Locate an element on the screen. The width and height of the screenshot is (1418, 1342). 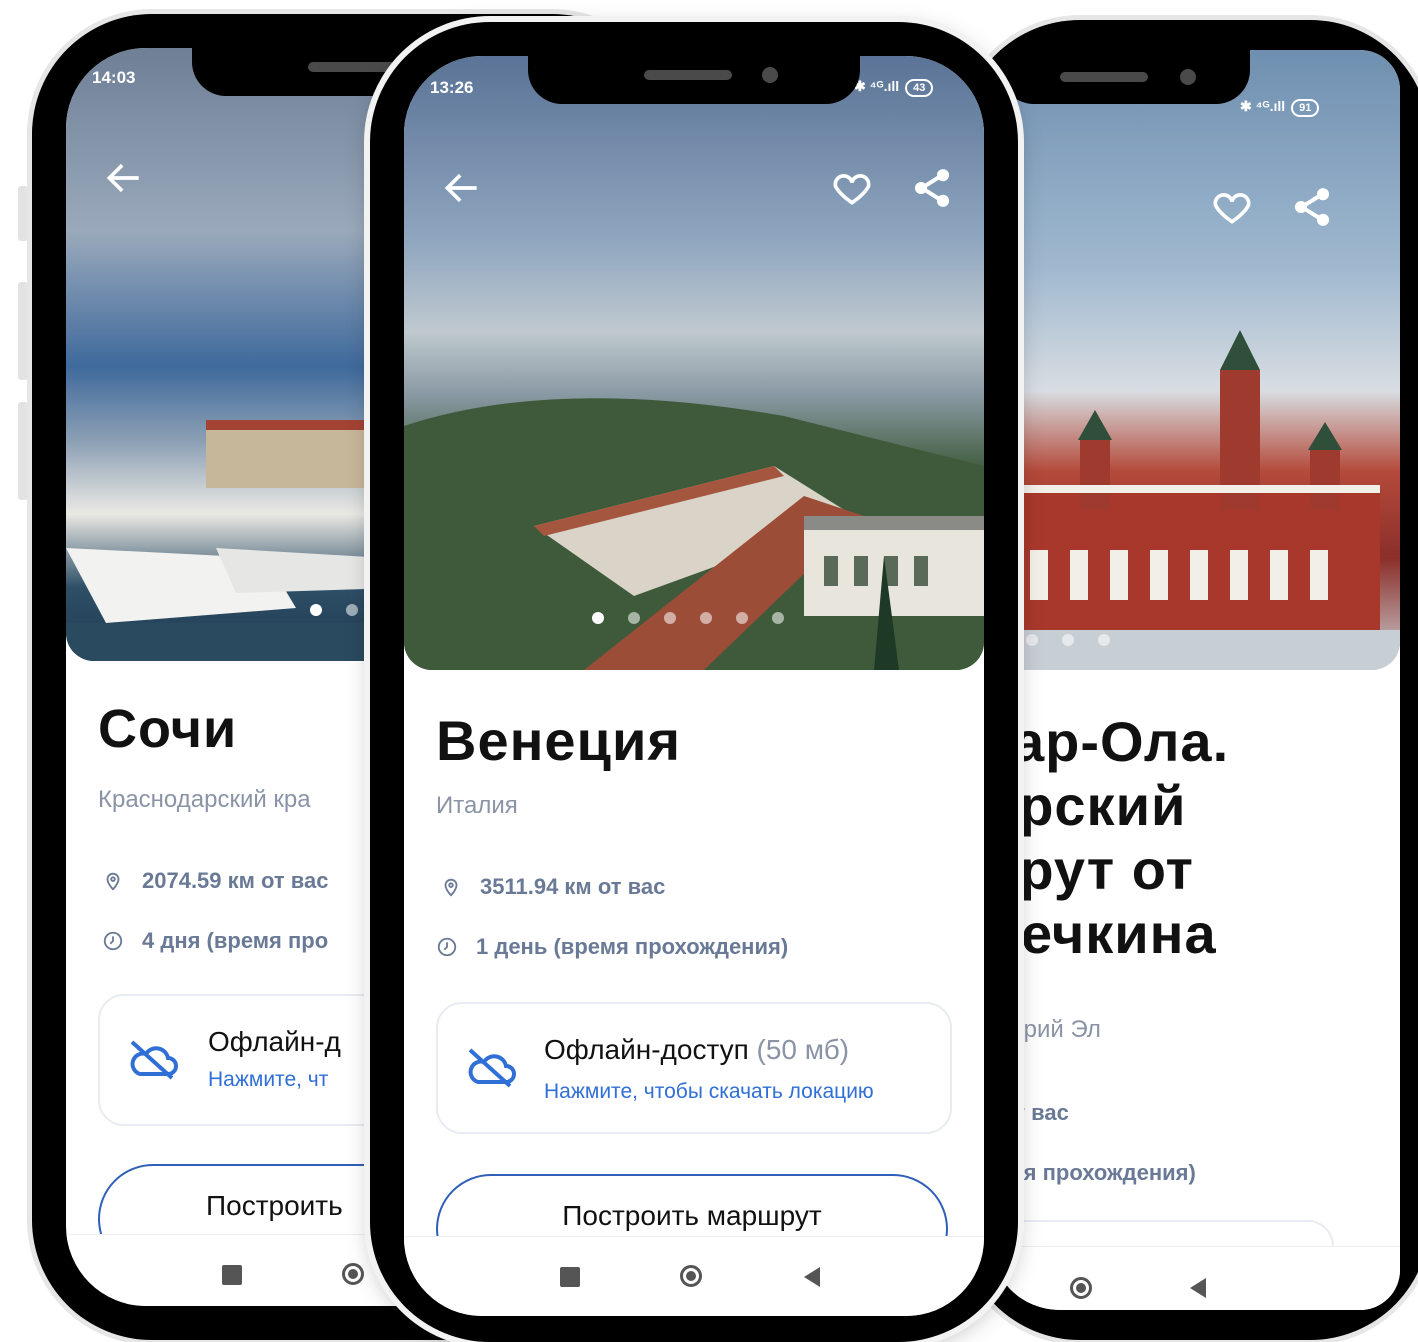
hero-photo-yoshkar-ola is located at coordinates (1195, 360).